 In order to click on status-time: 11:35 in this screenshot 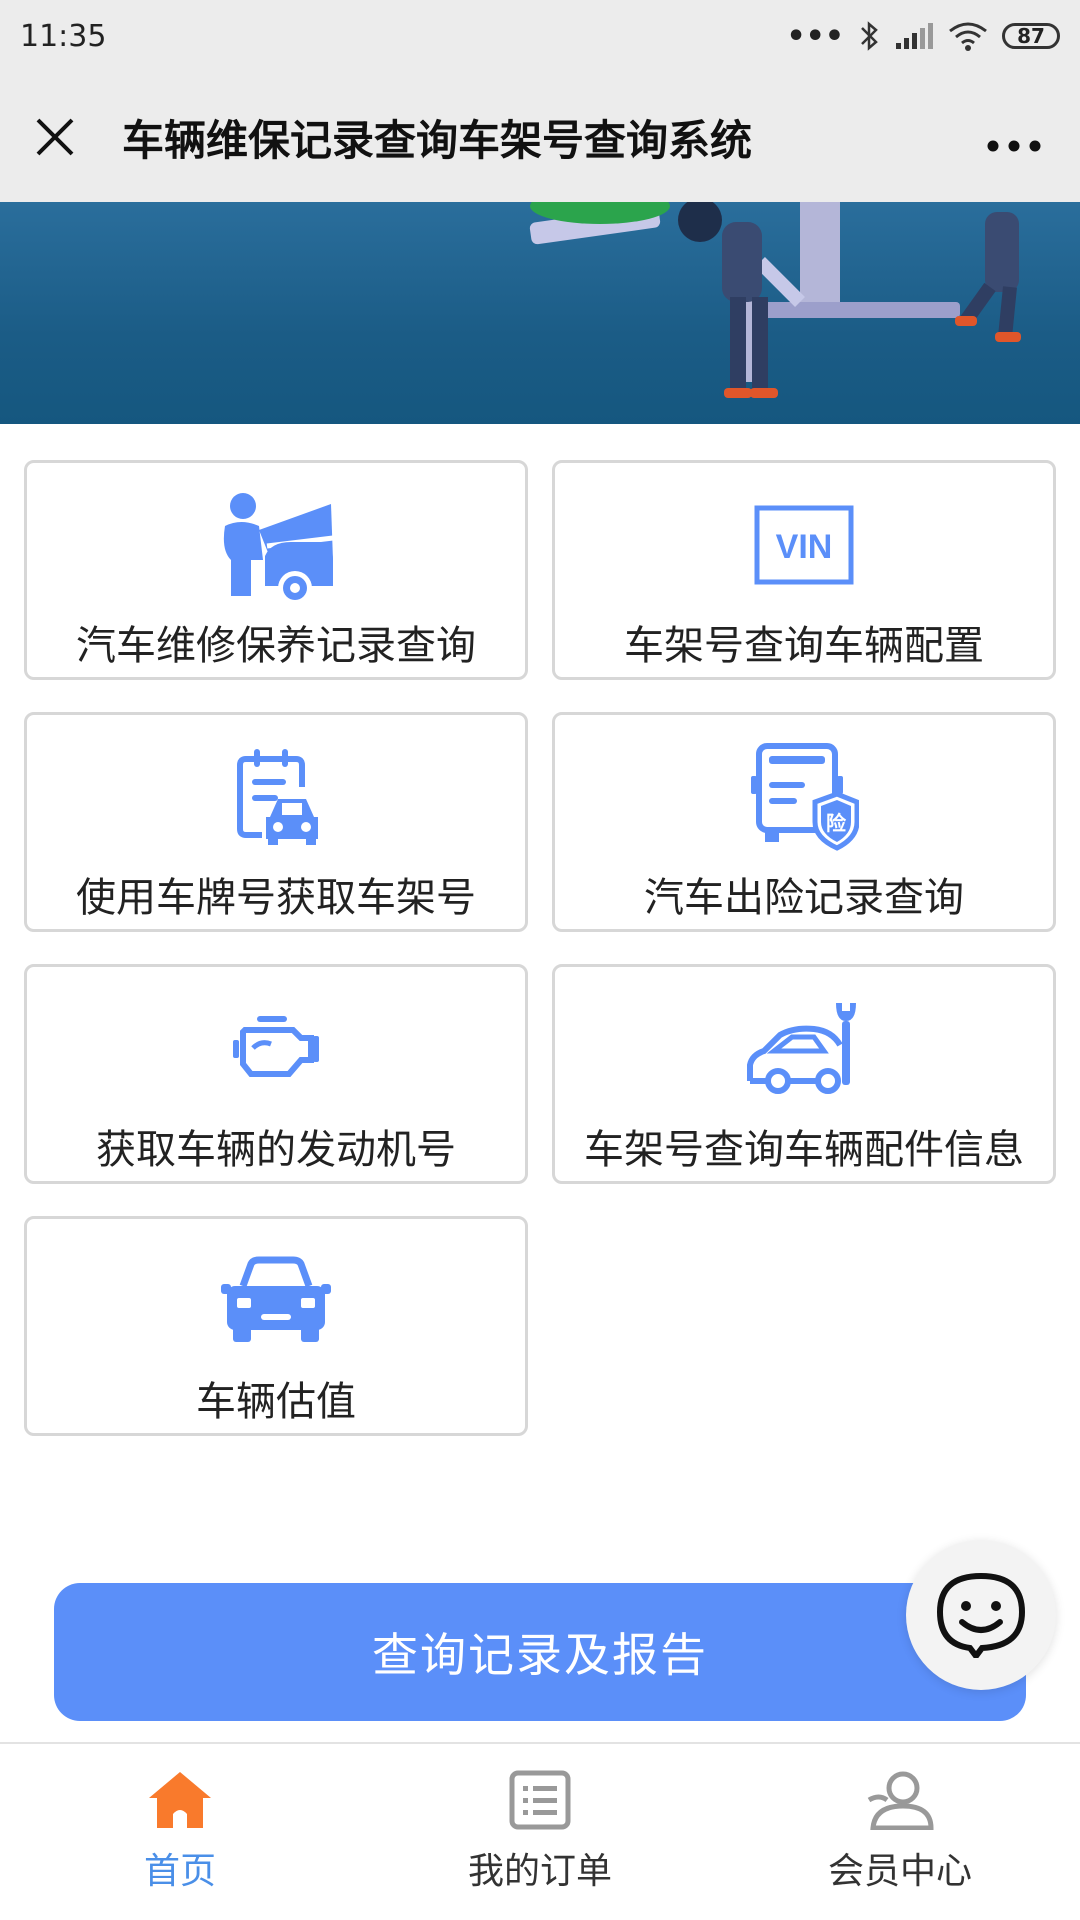, I will do `click(63, 36)`.